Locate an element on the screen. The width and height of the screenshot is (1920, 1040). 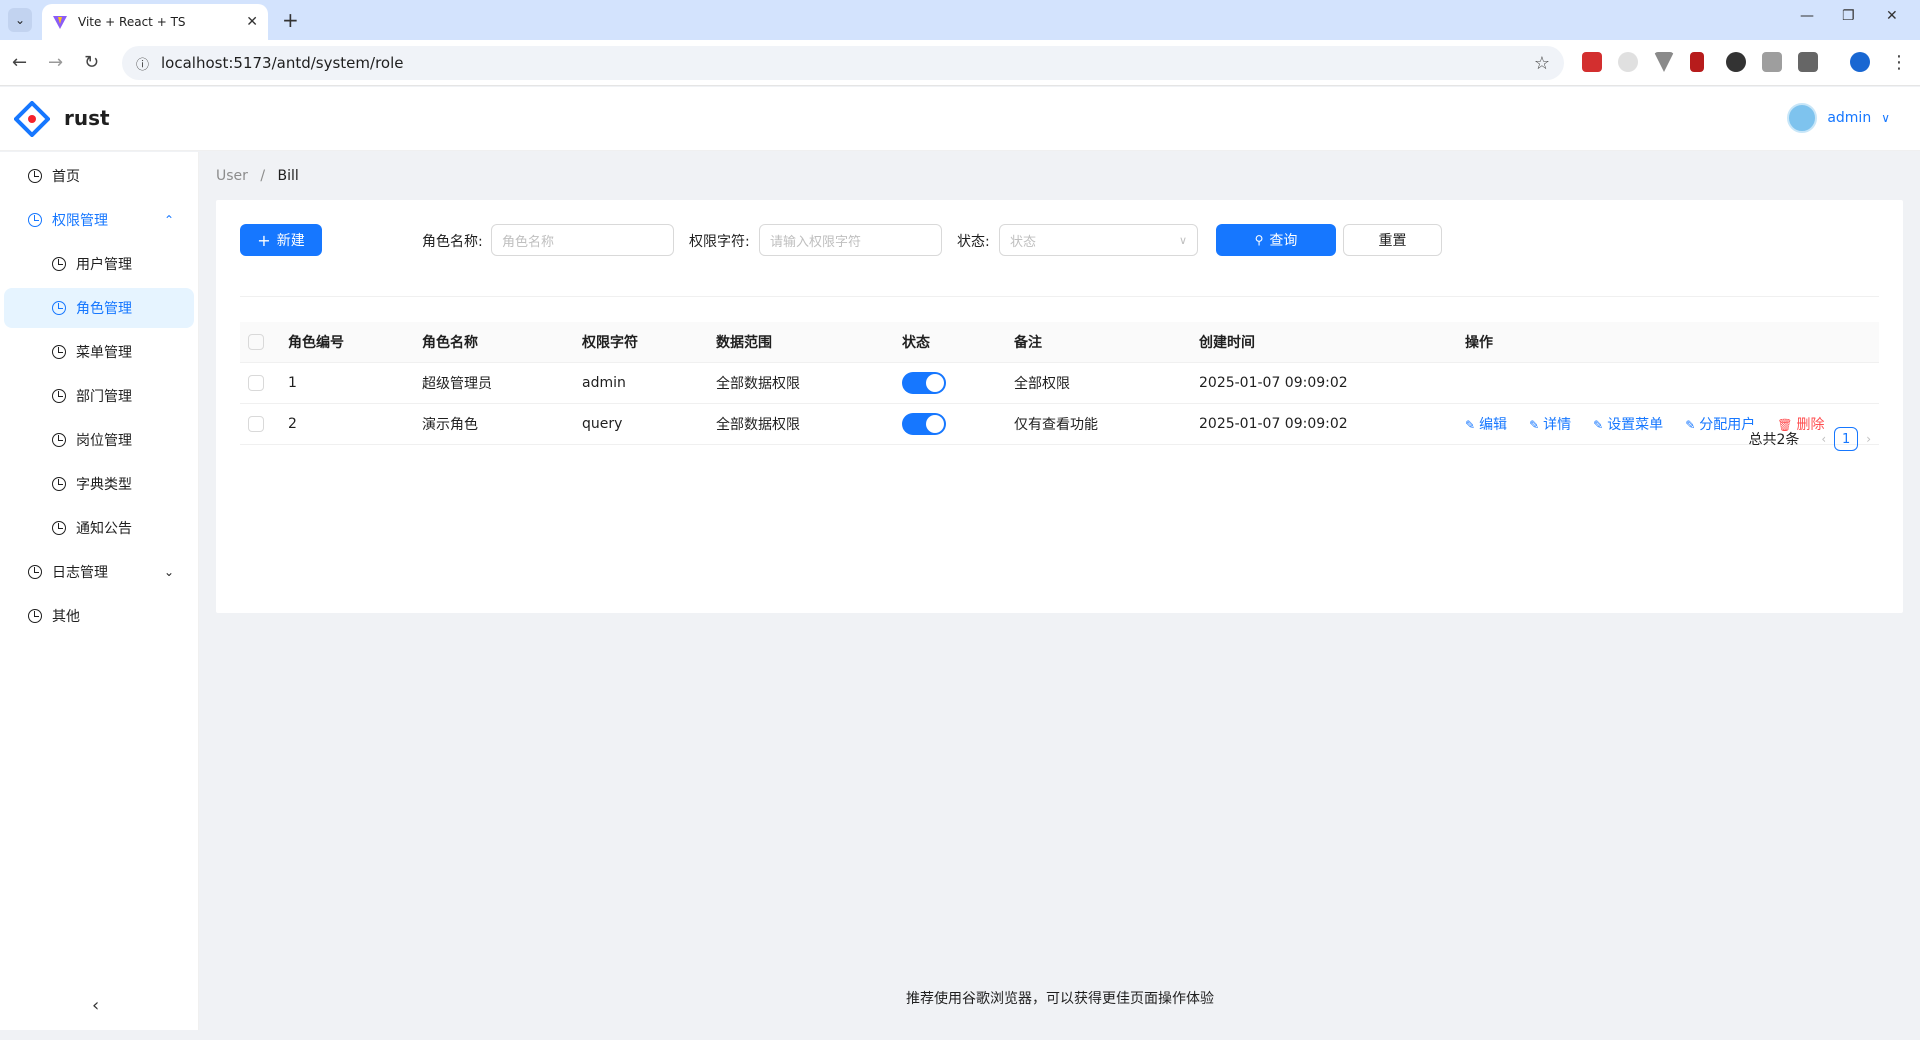
extension-4-icon is located at coordinates (1697, 62).